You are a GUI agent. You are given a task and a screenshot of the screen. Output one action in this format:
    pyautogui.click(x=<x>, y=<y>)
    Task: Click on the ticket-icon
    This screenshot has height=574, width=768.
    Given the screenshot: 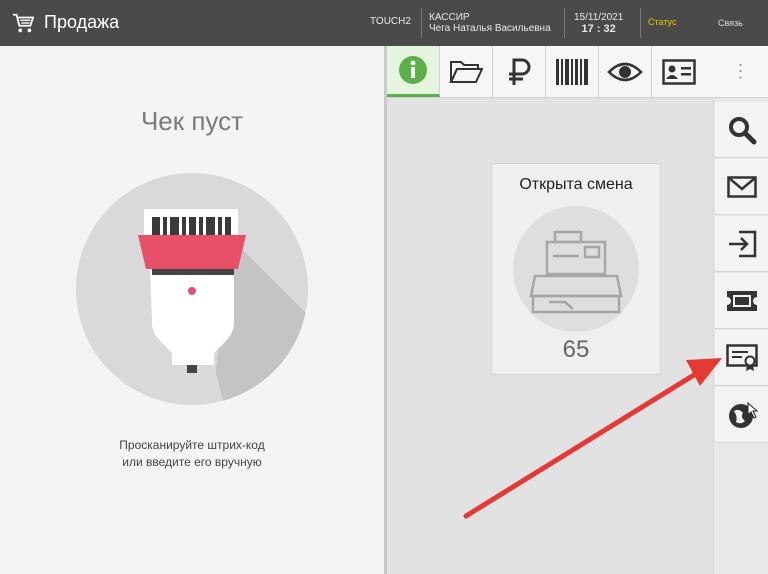 What is the action you would take?
    pyautogui.click(x=742, y=300)
    